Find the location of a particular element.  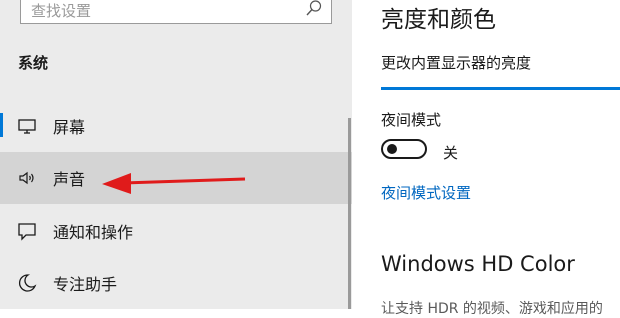

brightness-slider is located at coordinates (500, 88).